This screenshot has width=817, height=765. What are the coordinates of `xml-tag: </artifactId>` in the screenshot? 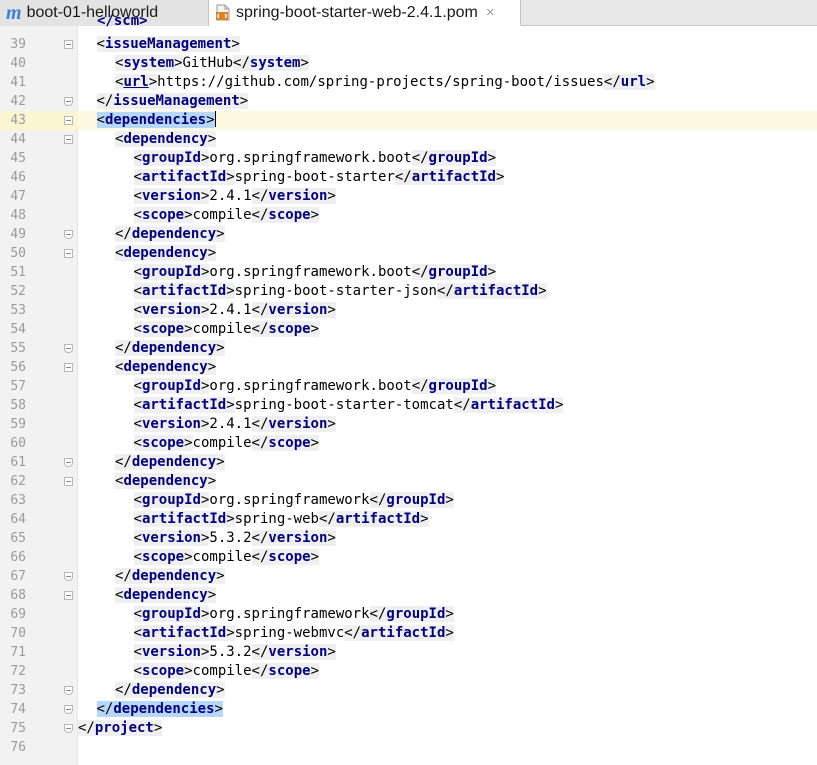 It's located at (508, 405).